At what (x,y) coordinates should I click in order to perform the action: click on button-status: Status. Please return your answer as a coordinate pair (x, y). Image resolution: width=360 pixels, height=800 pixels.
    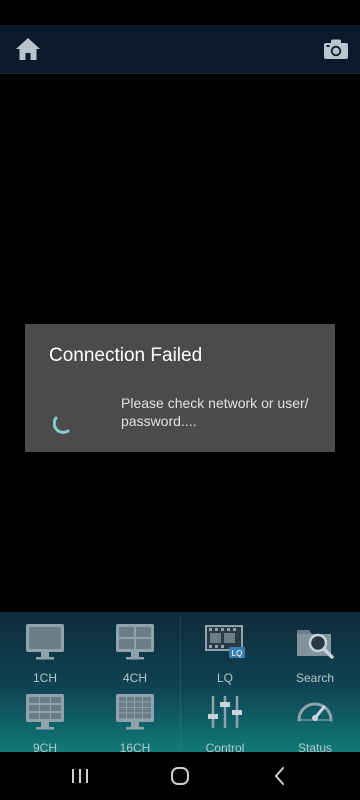
    Looking at the image, I should click on (315, 721).